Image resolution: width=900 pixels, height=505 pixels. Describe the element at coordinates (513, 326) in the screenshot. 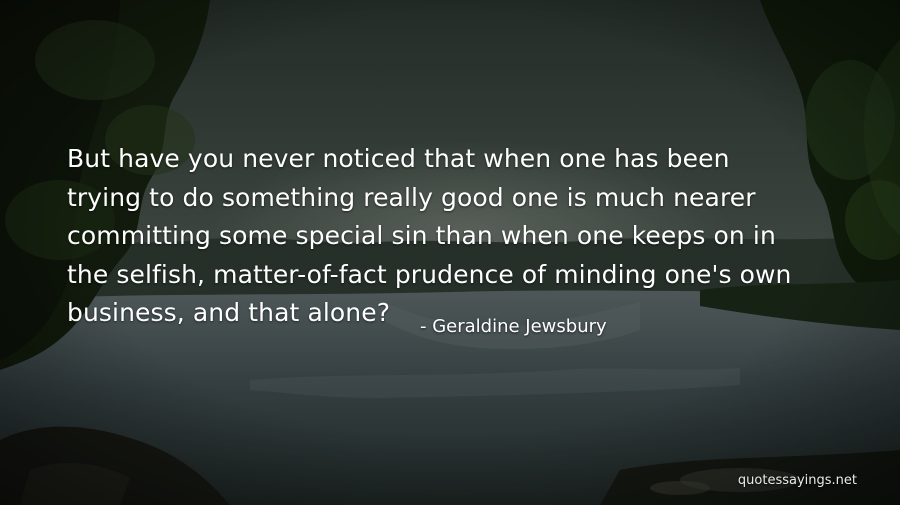

I see `quote-author: - Geraldine Jewsbury` at that location.